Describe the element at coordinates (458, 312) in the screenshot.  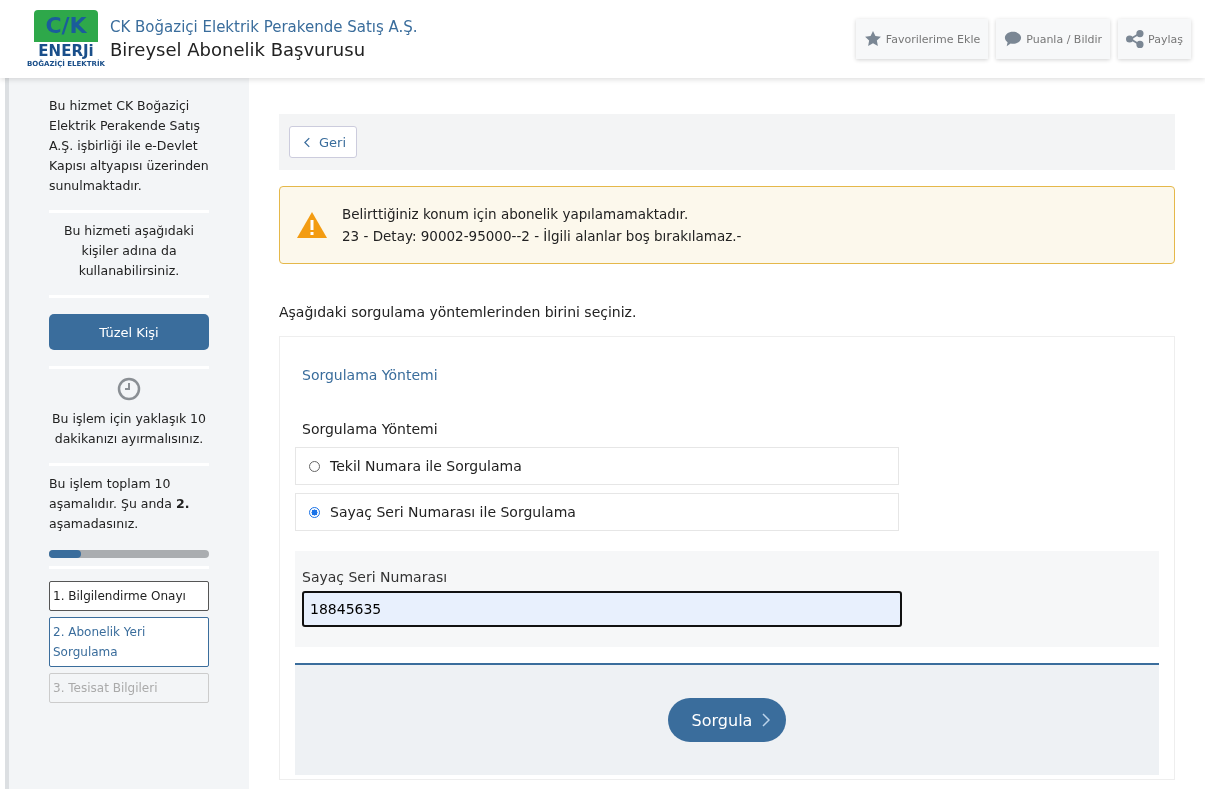
I see `instruction-text: Aşağıdaki sorgulama yöntemlerinden birini seçiniz.` at that location.